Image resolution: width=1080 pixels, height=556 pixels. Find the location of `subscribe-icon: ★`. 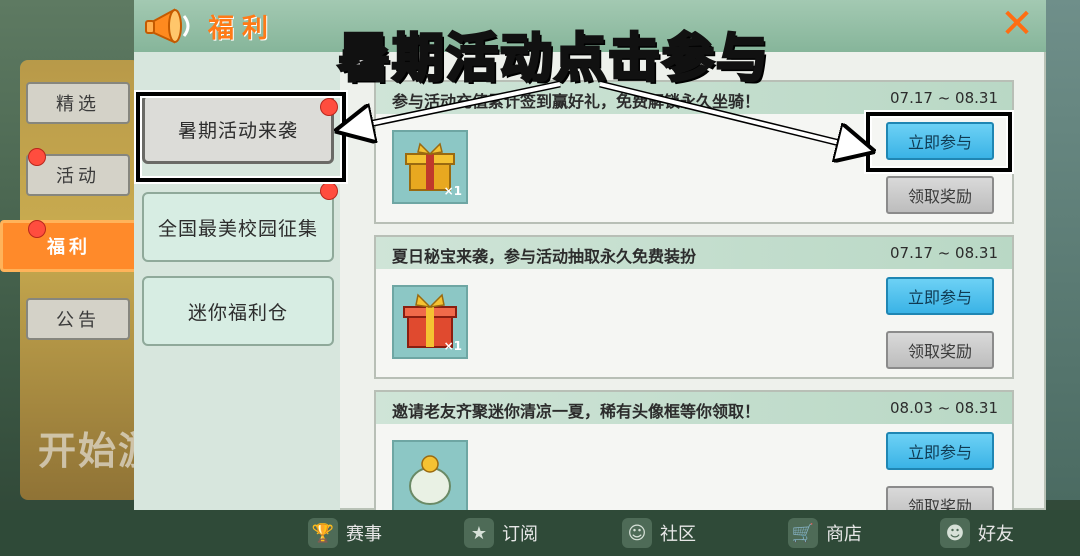

subscribe-icon: ★ is located at coordinates (479, 533).